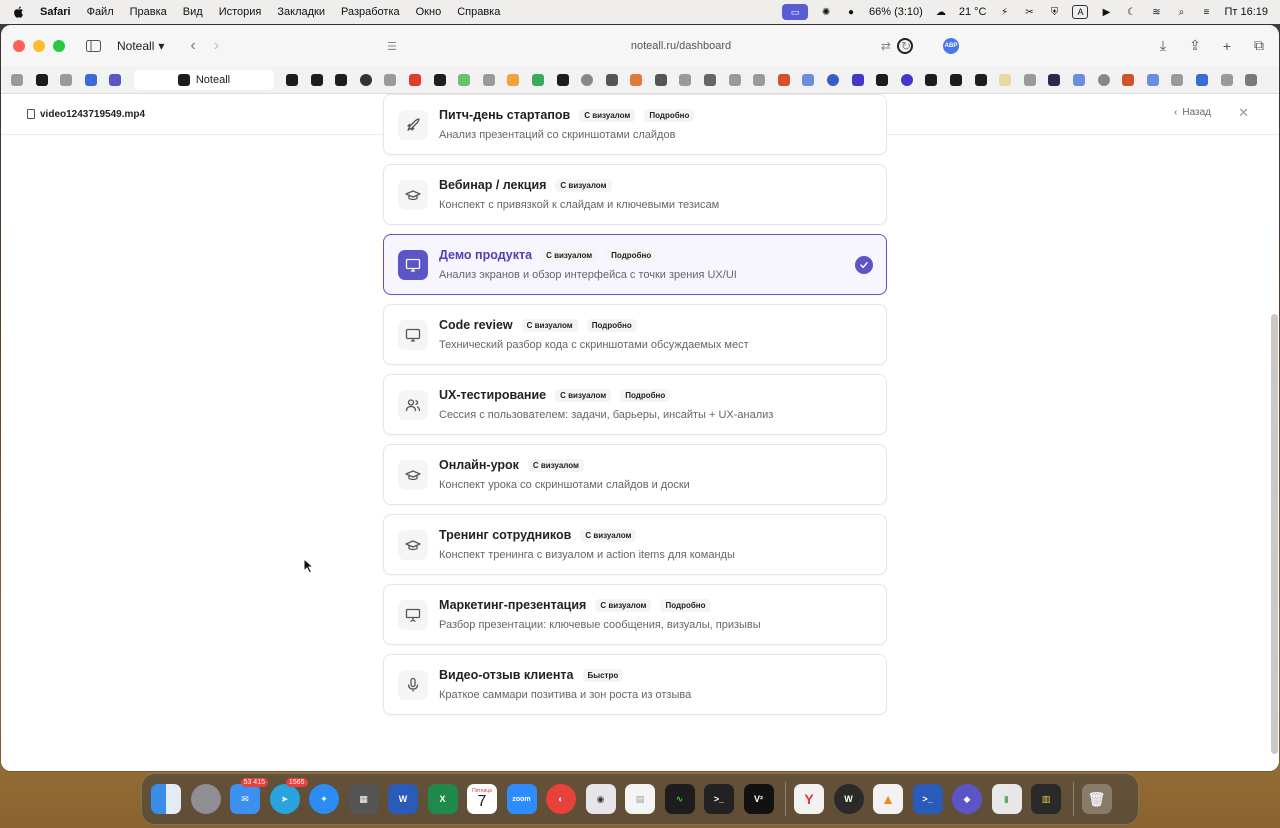 The height and width of the screenshot is (828, 1280). What do you see at coordinates (192, 46) in the screenshot?
I see `back-arrow-icon: ‹` at bounding box center [192, 46].